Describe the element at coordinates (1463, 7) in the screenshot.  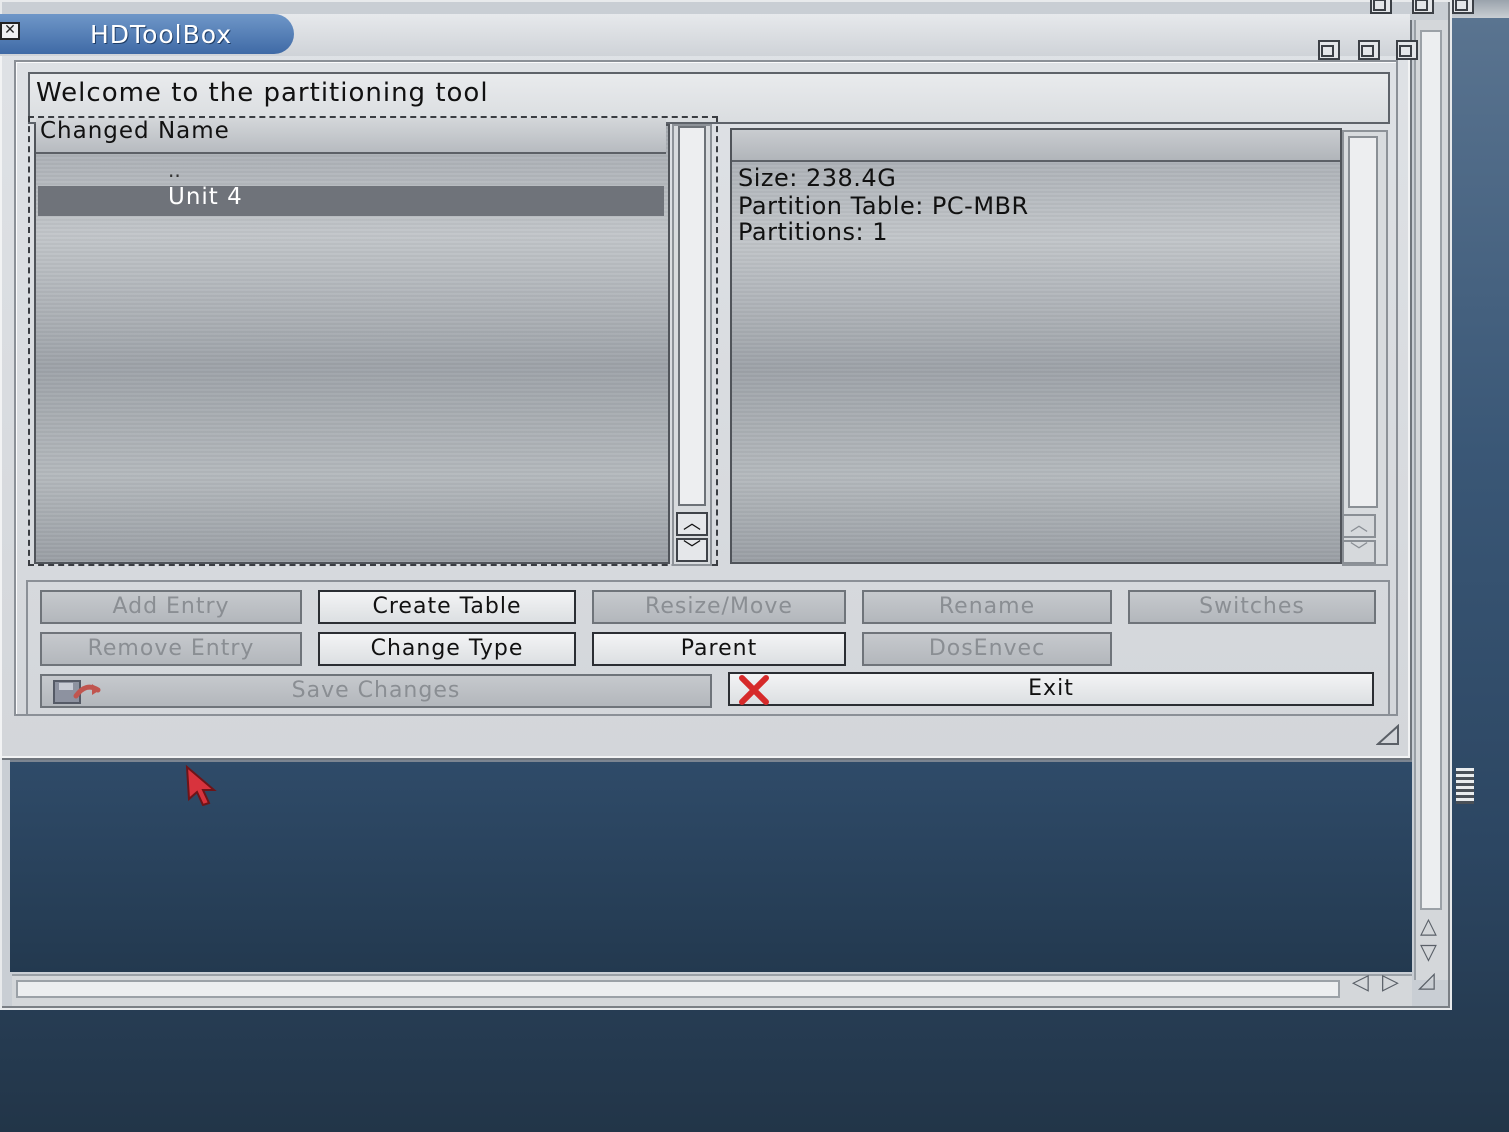
I see `screen-depth-gadget-icon` at that location.